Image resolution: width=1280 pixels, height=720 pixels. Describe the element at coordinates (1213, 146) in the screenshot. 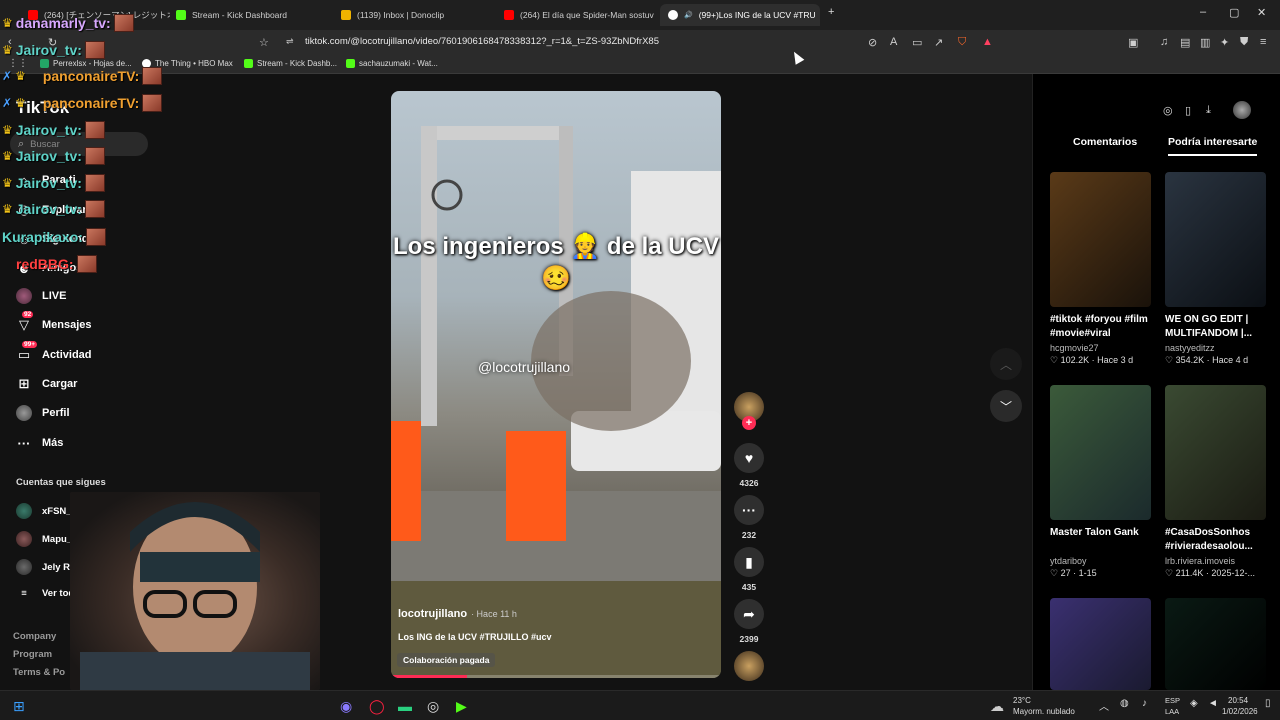

I see `tab-suggestions: Podría interesarte` at that location.